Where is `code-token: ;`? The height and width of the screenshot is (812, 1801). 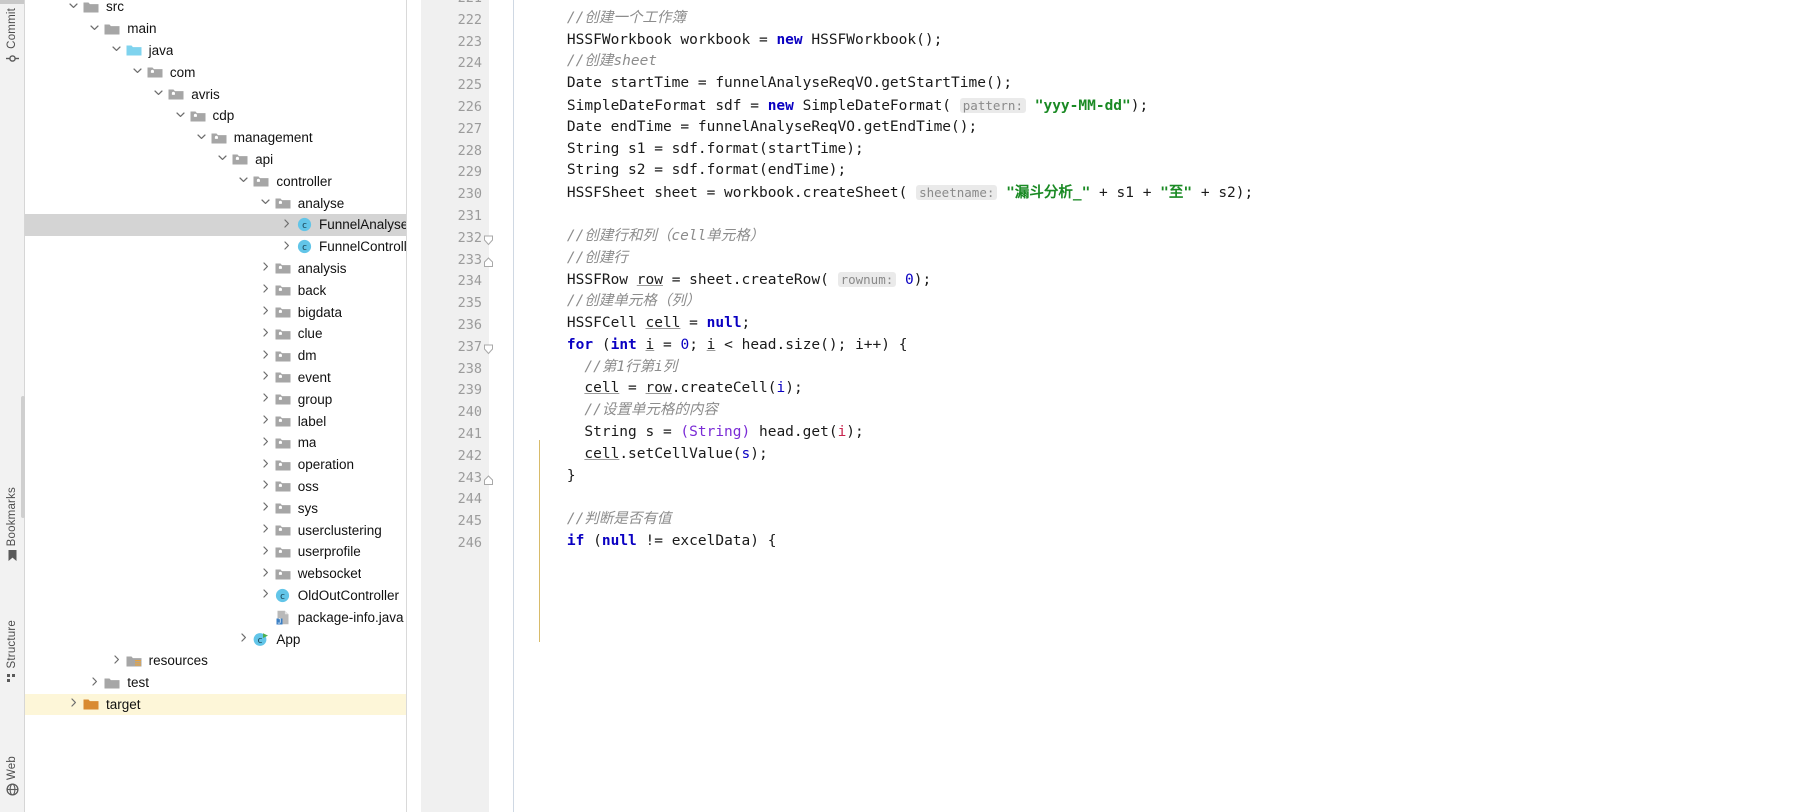
code-token: ; is located at coordinates (698, 344).